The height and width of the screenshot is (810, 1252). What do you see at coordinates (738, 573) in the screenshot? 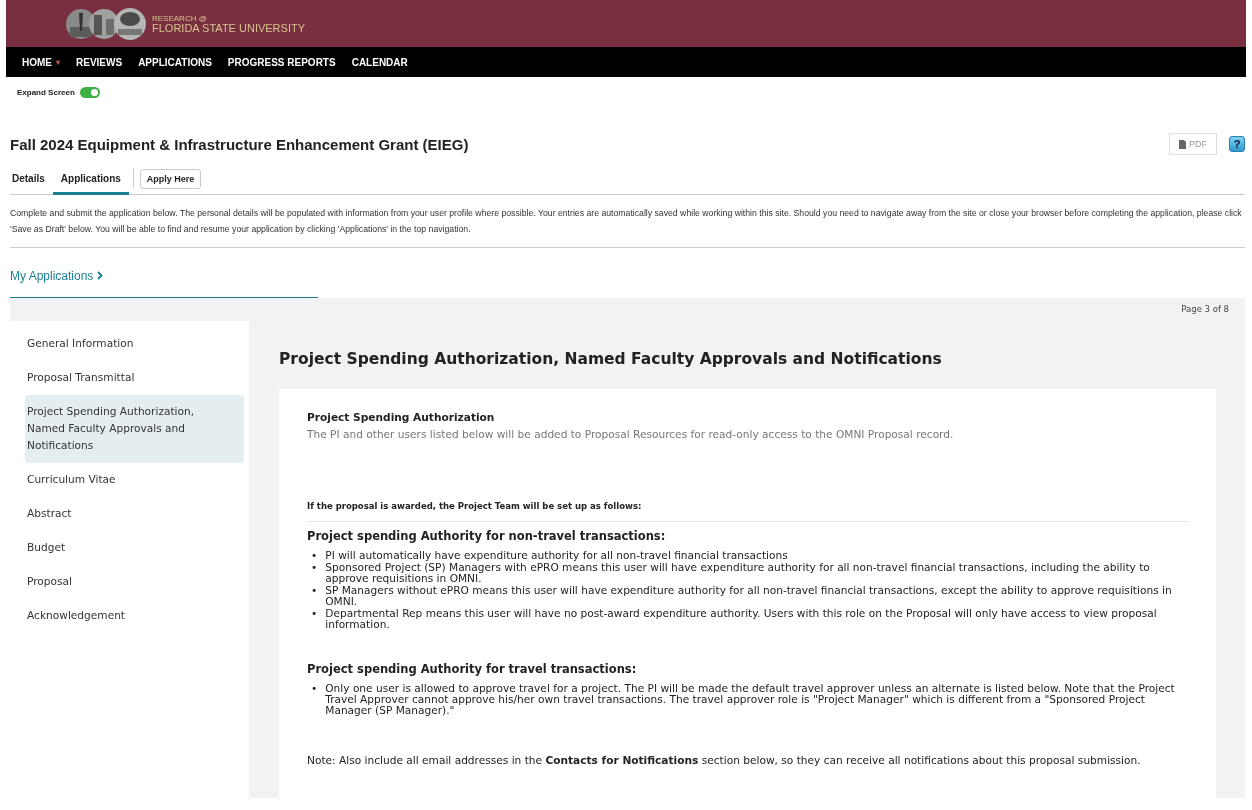
I see `bullet-item: Sponsored Project (SP) Managers with ePRO means this user will have expenditure authority for all non-travel financial transactions, including the ability to approve requisitions in OMNI.` at bounding box center [738, 573].